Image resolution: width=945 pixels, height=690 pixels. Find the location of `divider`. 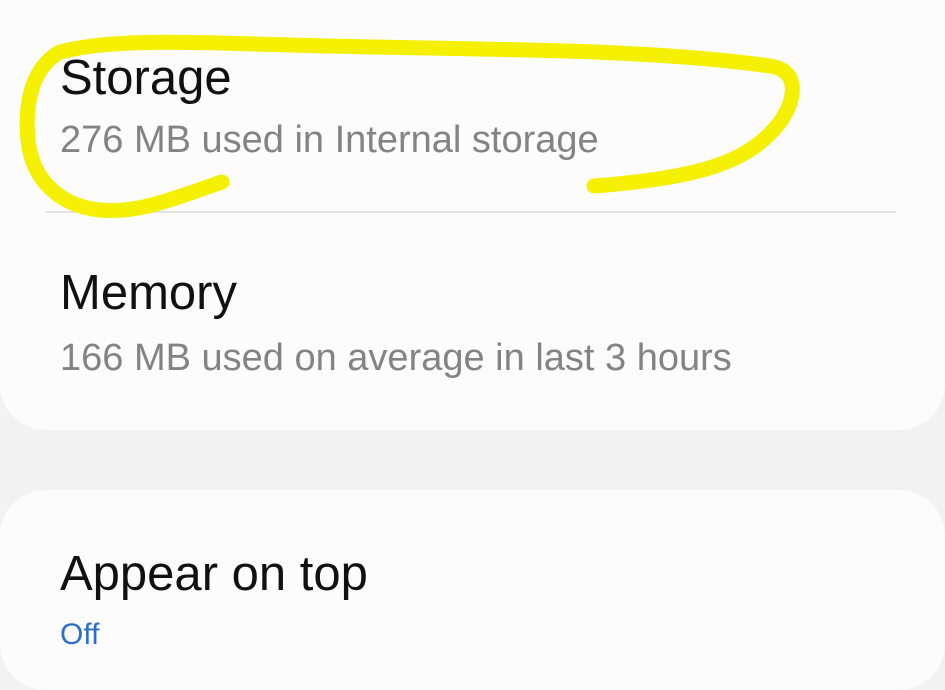

divider is located at coordinates (471, 212).